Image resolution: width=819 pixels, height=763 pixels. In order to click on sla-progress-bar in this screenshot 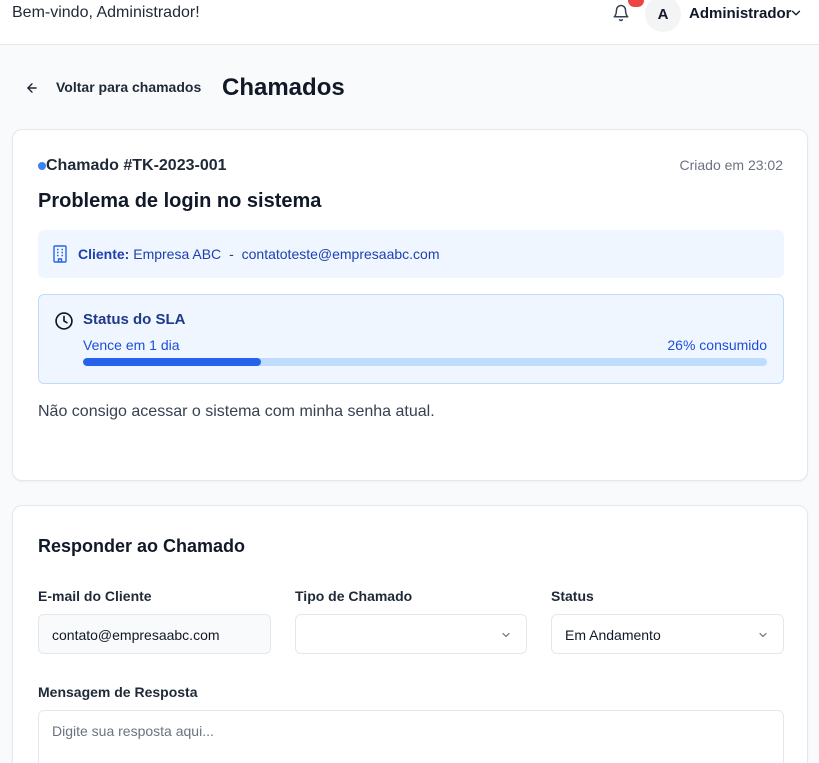, I will do `click(425, 362)`.